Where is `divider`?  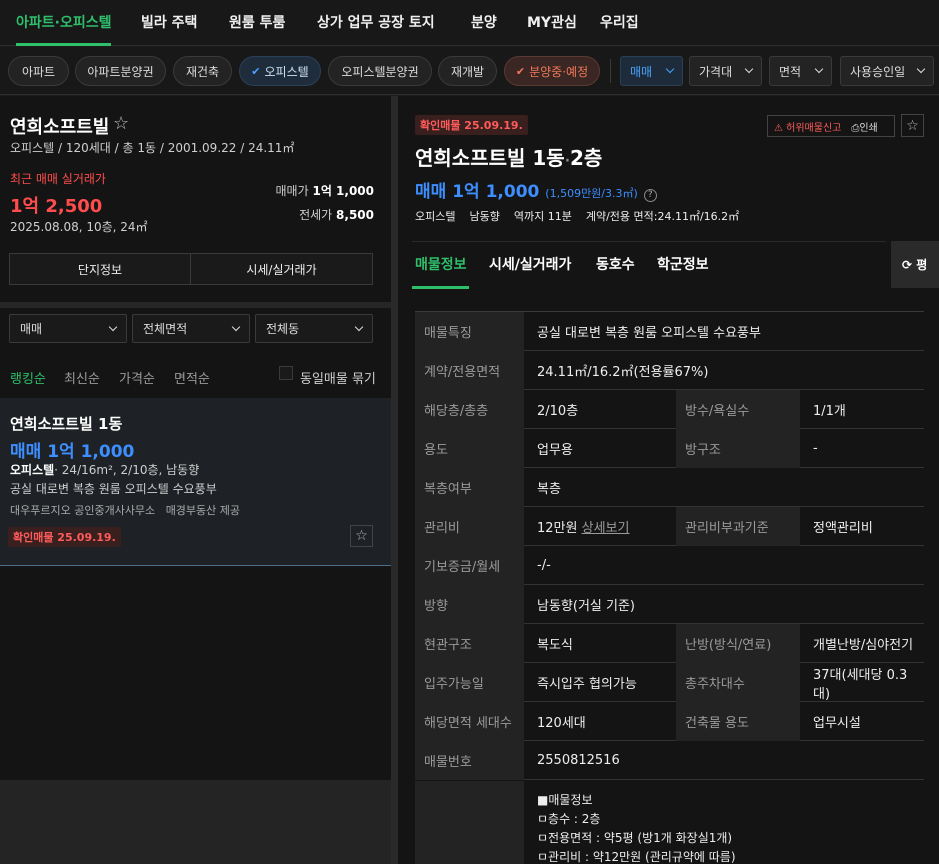 divider is located at coordinates (610, 71).